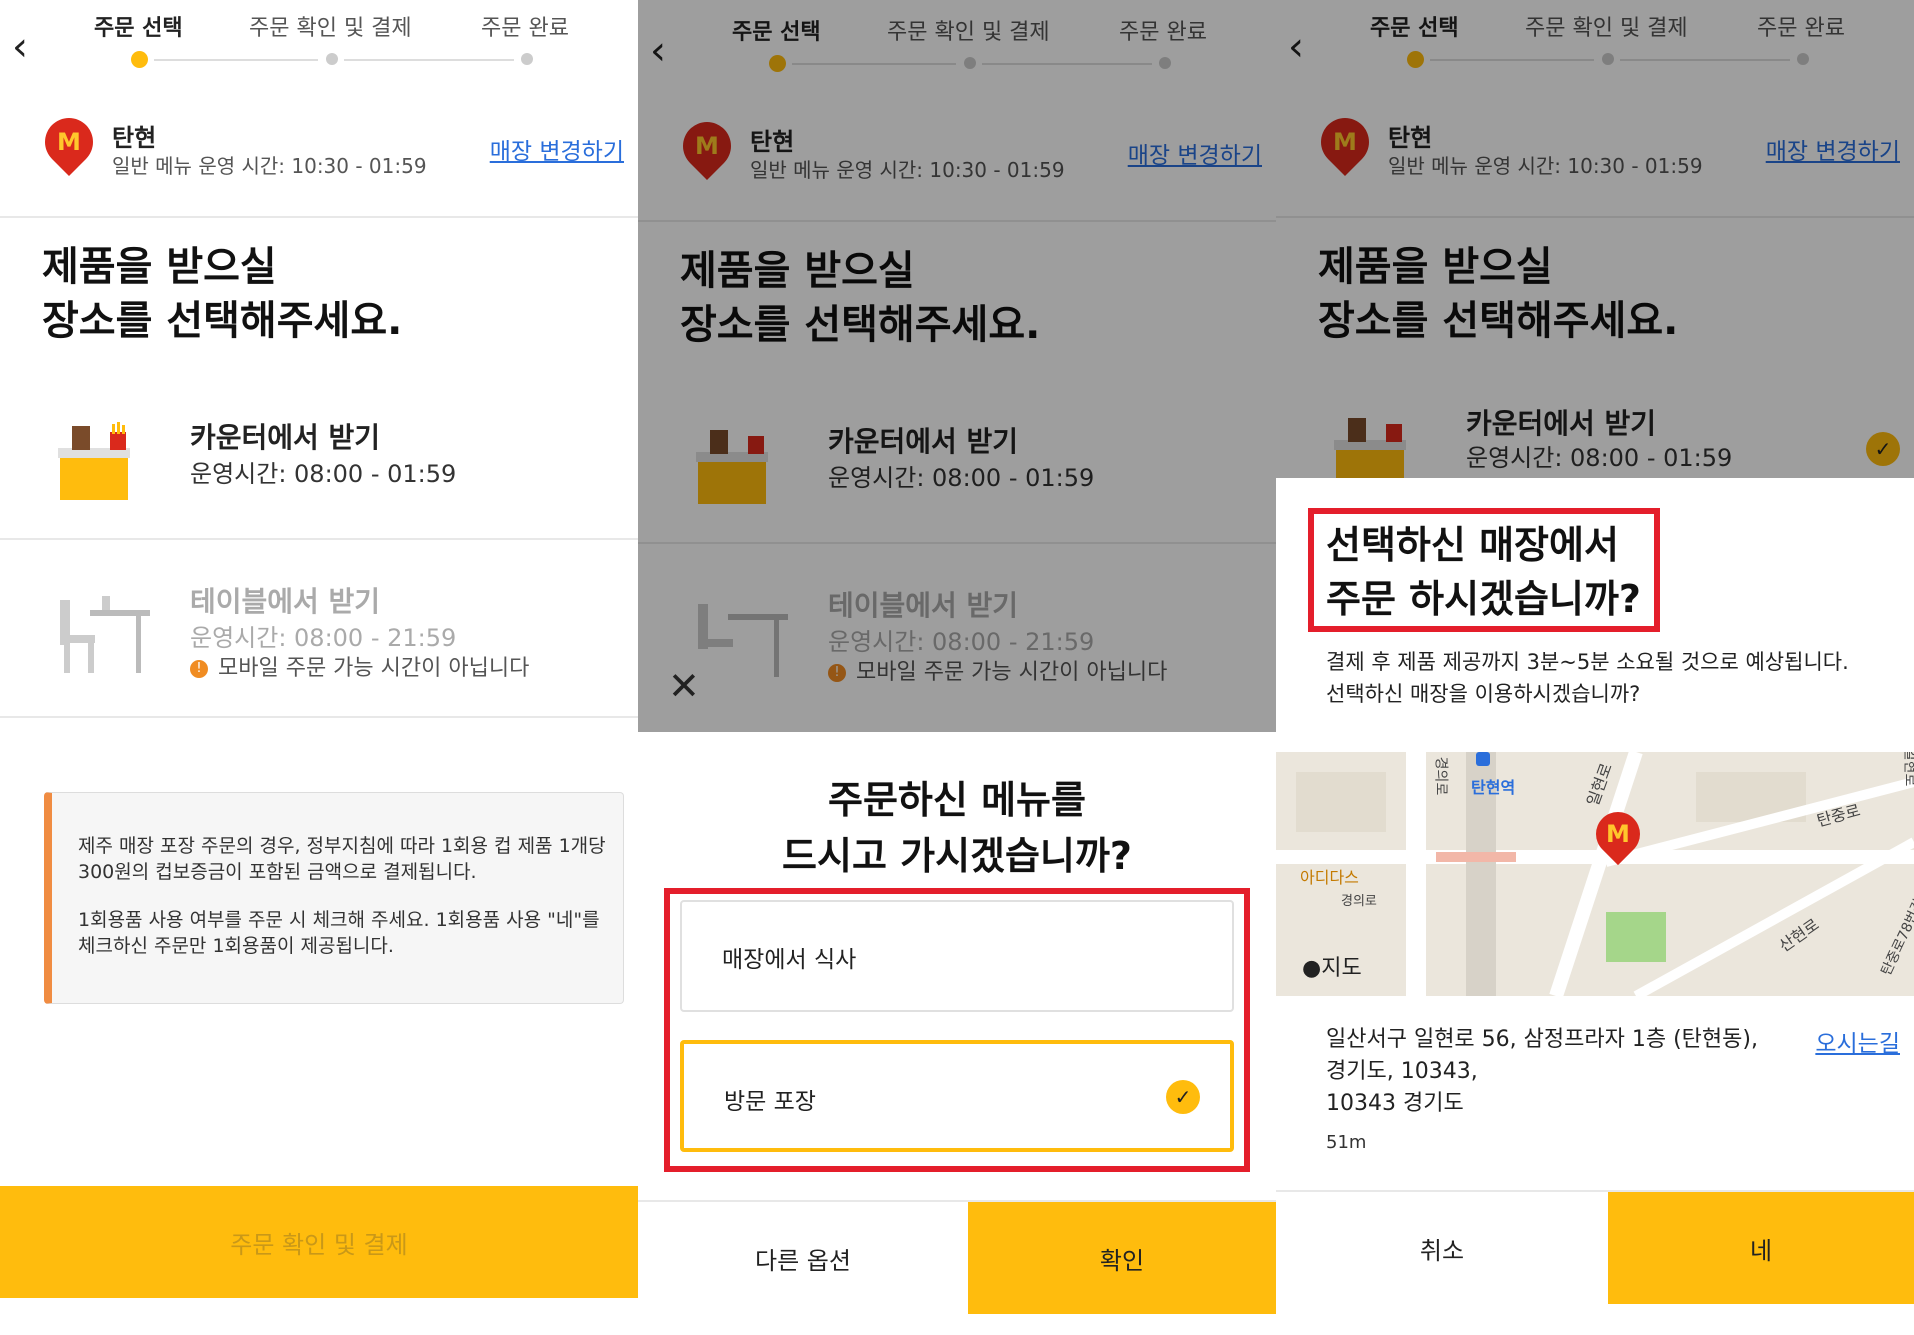 The height and width of the screenshot is (1335, 1914). I want to click on choice-label: 방문 포장, so click(770, 1102).